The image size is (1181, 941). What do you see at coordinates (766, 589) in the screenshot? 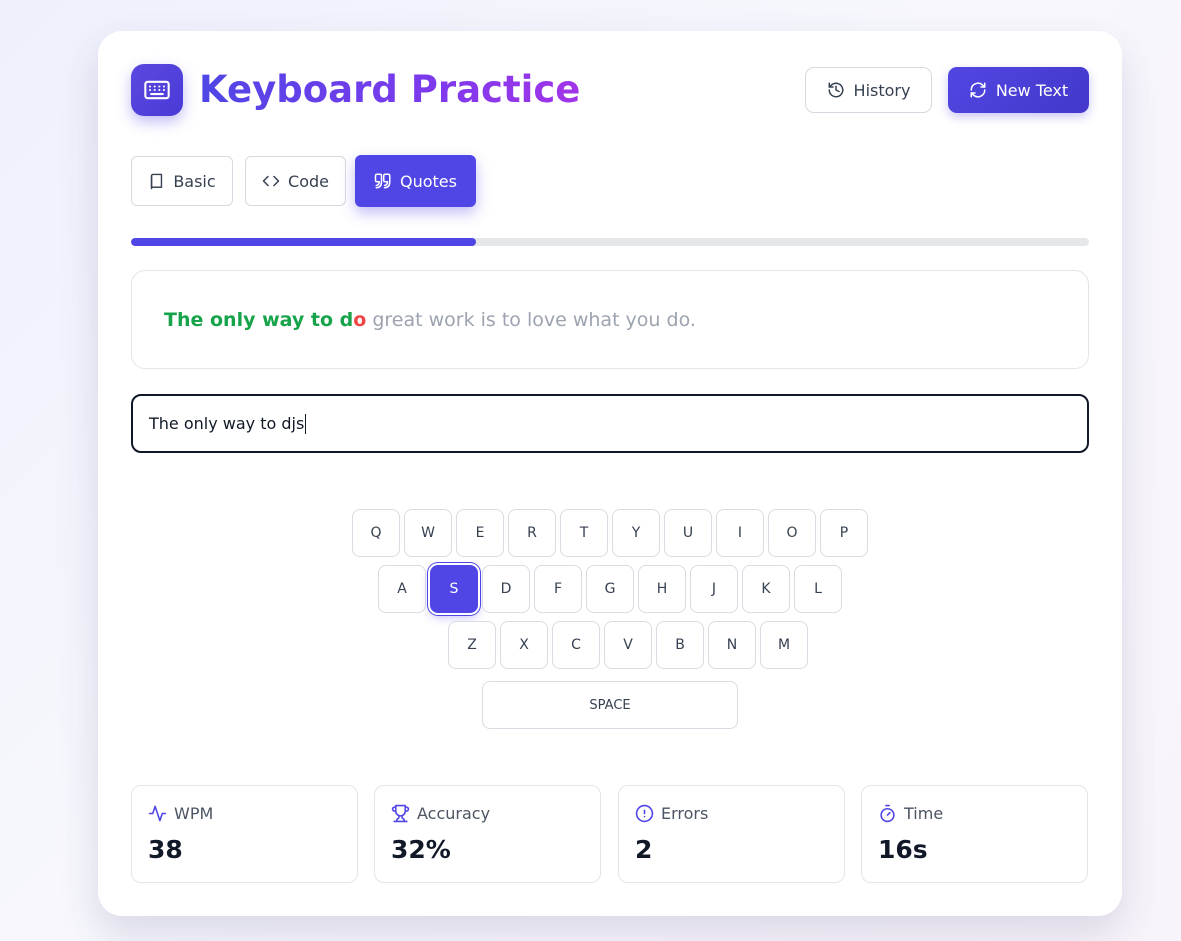
I see `key-k: K` at bounding box center [766, 589].